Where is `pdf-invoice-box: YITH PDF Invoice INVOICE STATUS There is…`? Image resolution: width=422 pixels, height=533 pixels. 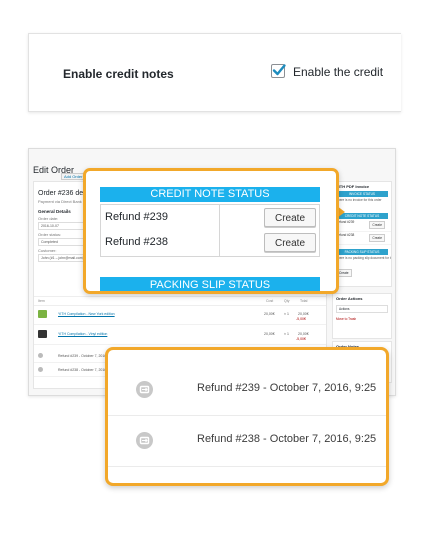
pdf-invoice-box: YITH PDF Invoice INVOICE STATUS There is… is located at coordinates (362, 234).